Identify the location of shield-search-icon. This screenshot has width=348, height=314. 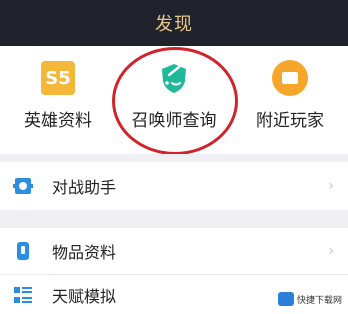
(174, 78).